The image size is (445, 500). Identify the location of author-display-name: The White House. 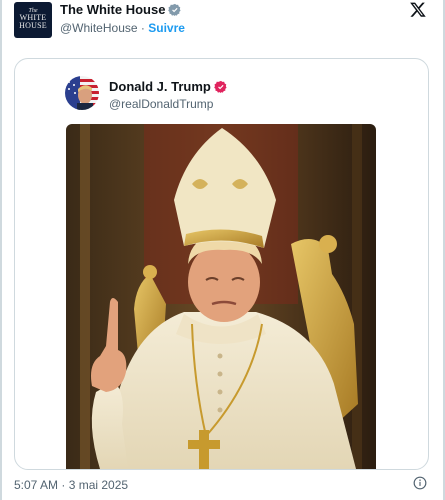
(112, 9).